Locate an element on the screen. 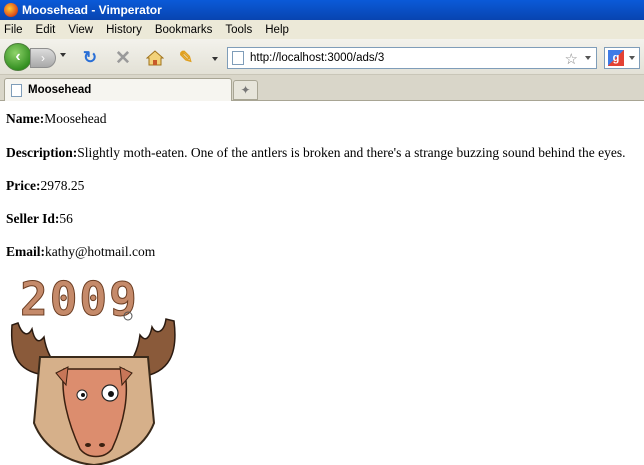 The width and height of the screenshot is (644, 465). stop-icon: ✕ is located at coordinates (123, 58).